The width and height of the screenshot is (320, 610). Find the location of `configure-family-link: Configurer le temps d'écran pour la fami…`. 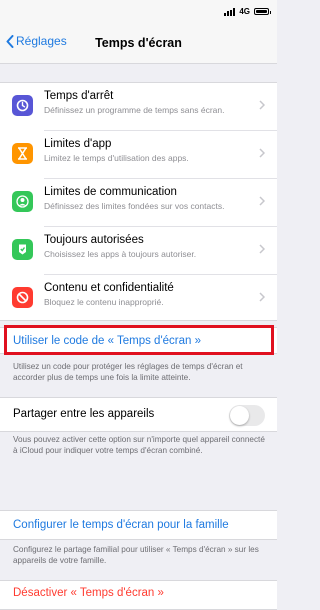

configure-family-link: Configurer le temps d'écran pour la fami… is located at coordinates (121, 525).